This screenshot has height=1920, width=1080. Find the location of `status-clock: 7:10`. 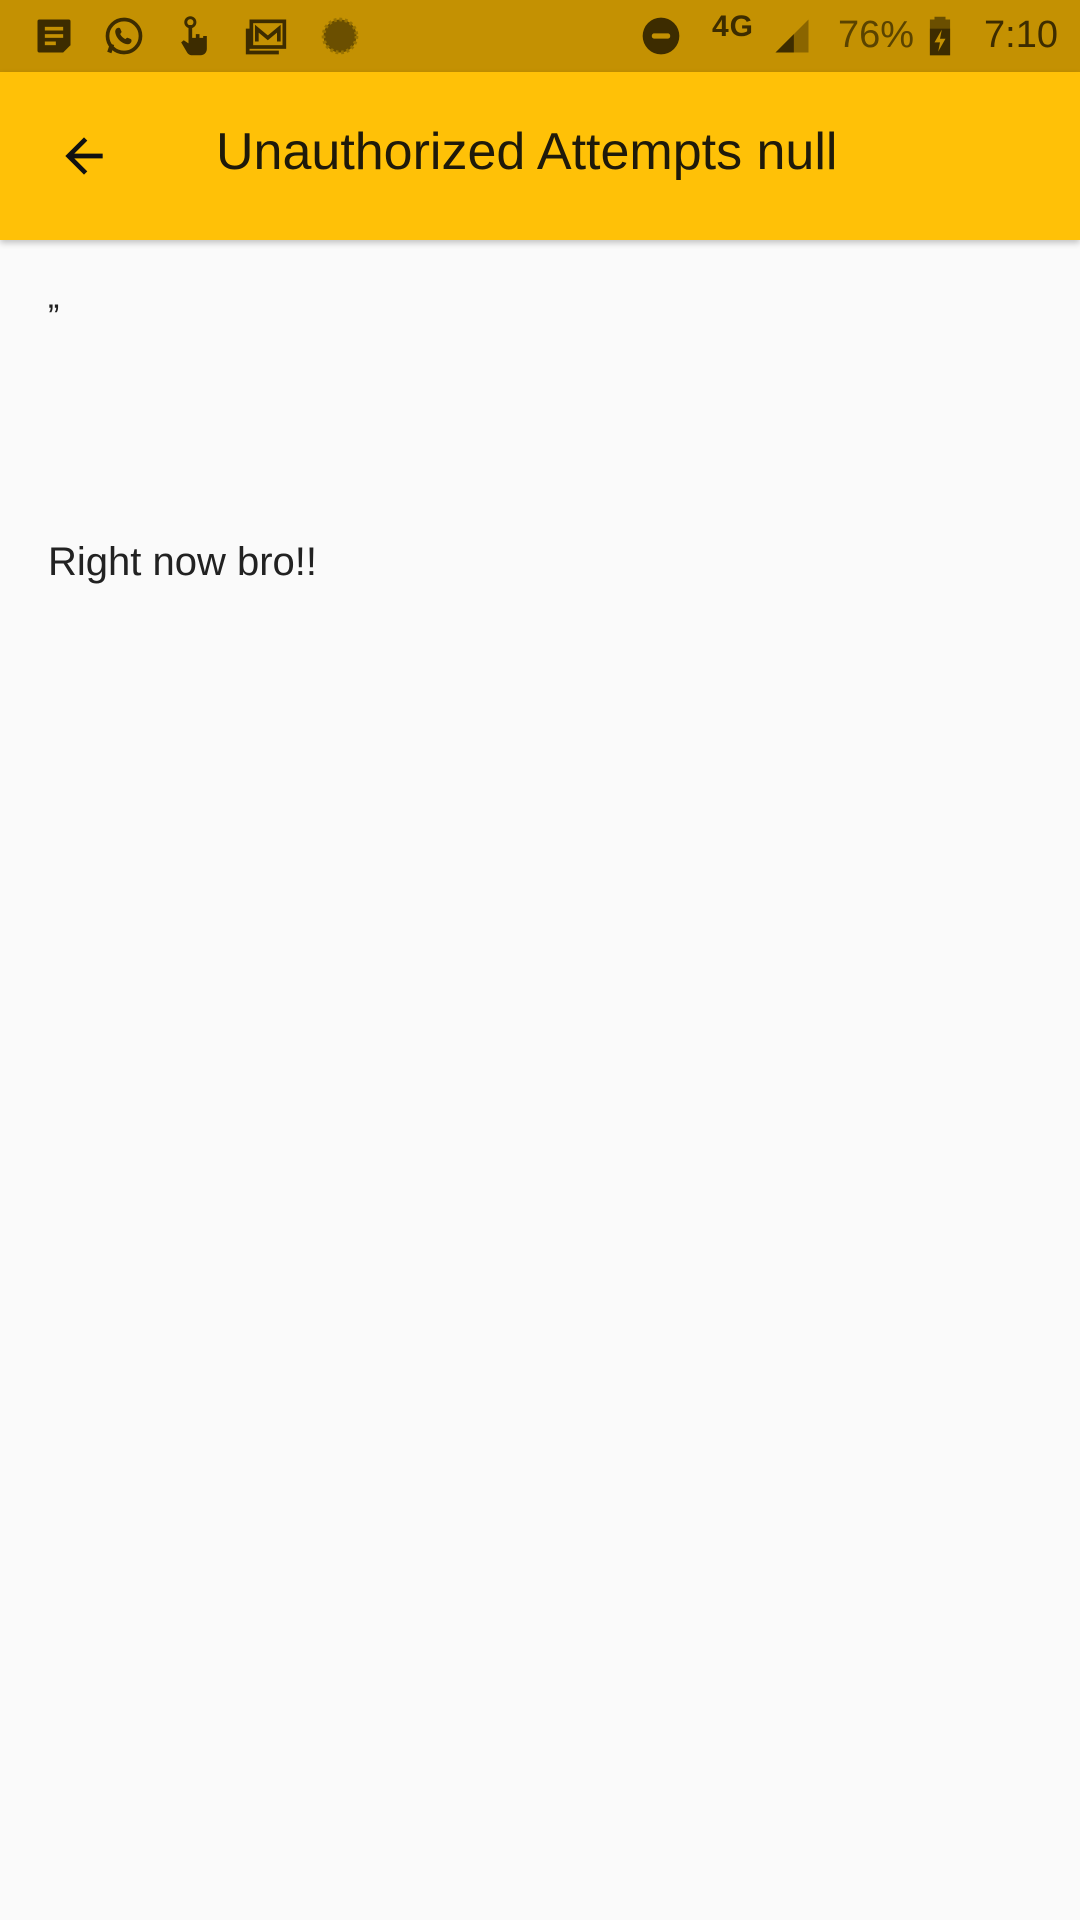

status-clock: 7:10 is located at coordinates (1021, 35).